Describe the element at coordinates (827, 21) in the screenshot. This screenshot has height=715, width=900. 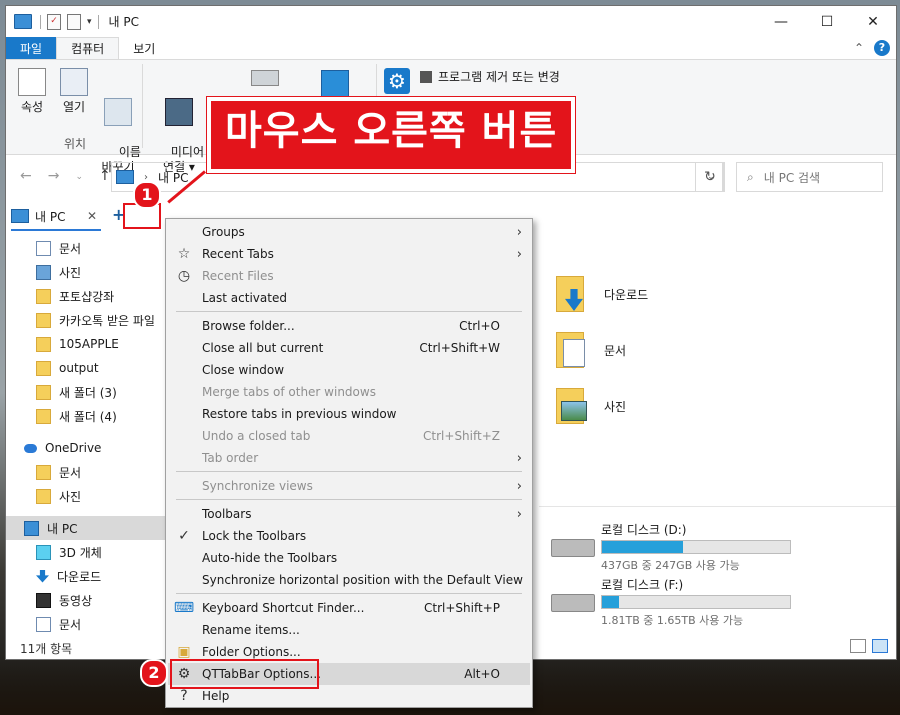
I see `maximize-button: ☐` at that location.